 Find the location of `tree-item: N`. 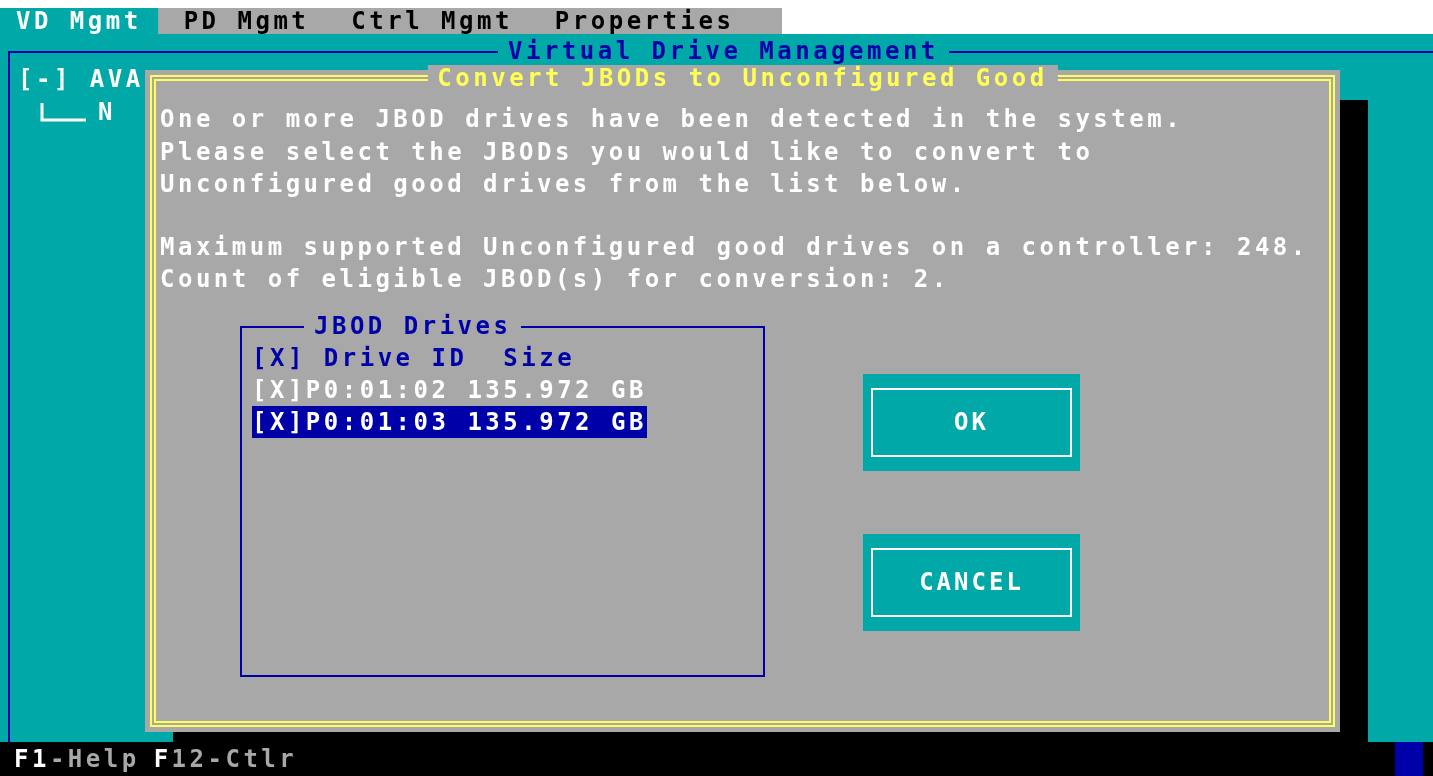

tree-item: N is located at coordinates (107, 112).